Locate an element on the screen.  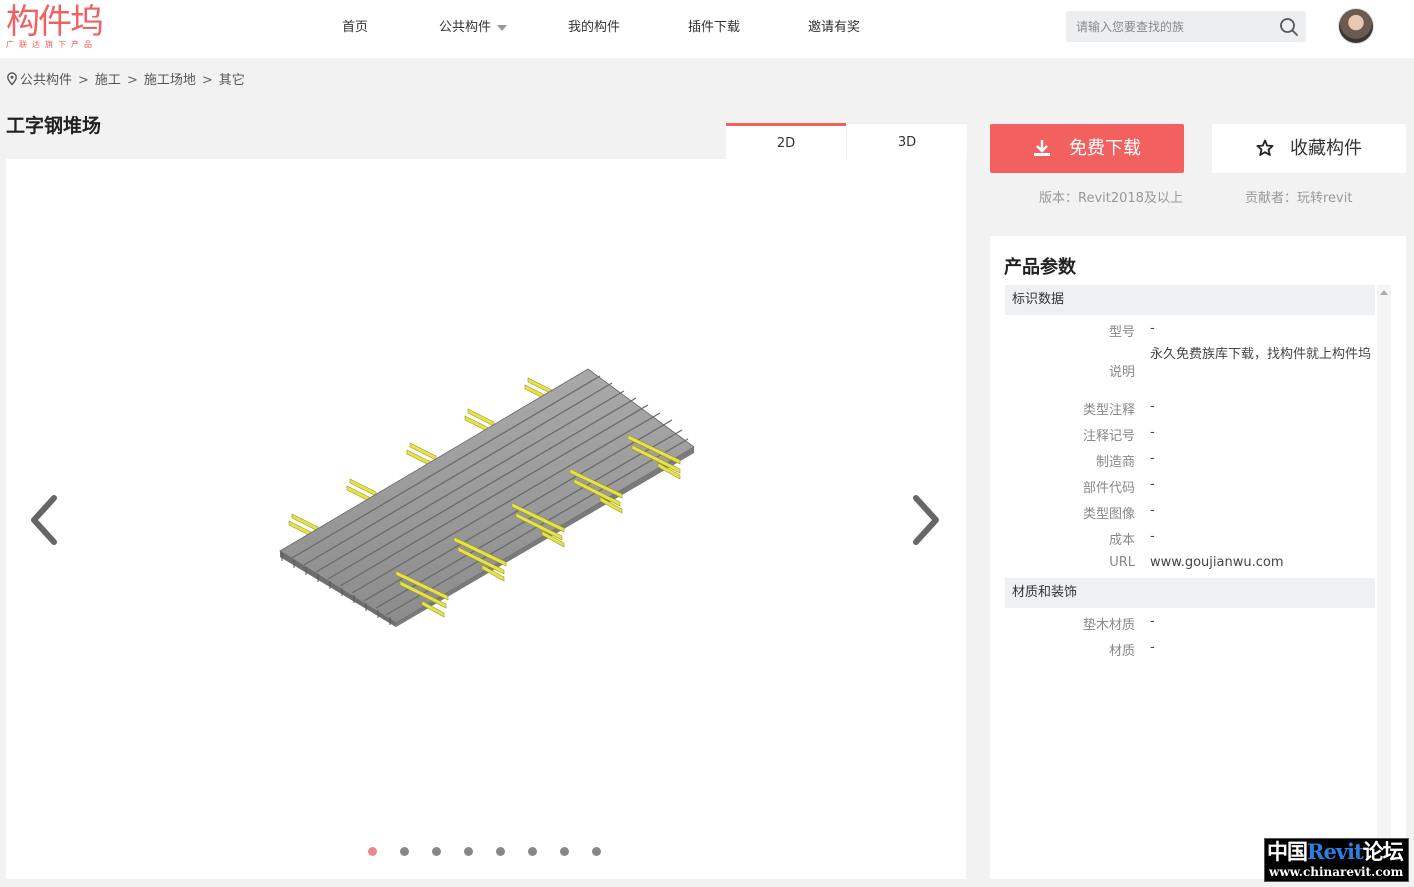
param-value-url: www.goujianwu.com is located at coordinates (1217, 562).